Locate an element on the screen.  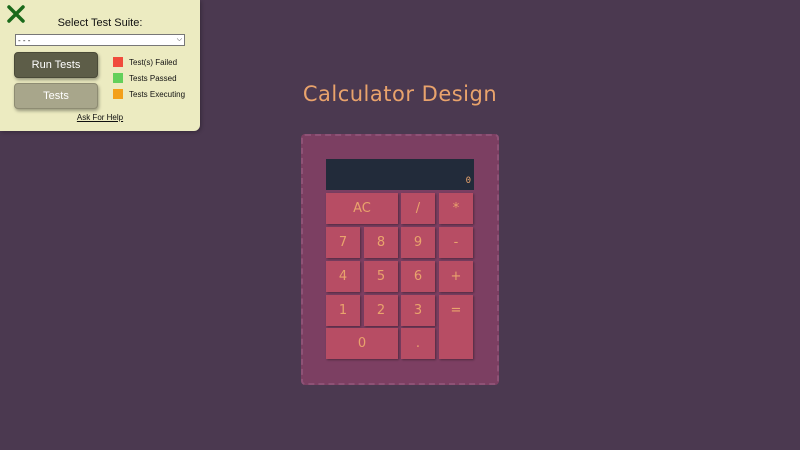
three-button: 3 is located at coordinates (418, 310).